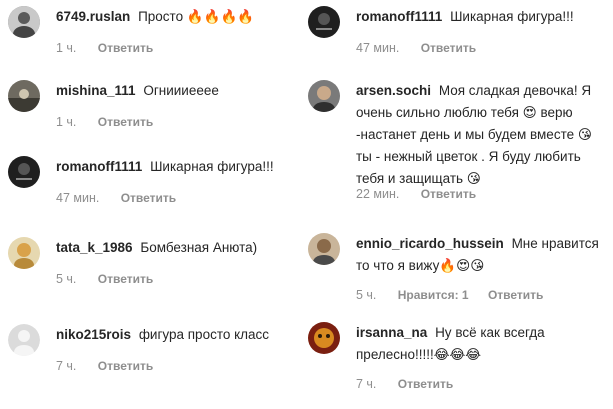 The height and width of the screenshot is (409, 613). Describe the element at coordinates (148, 108) in the screenshot. I see `comment-item: mishina_111 Огниииееее 1 ч. Ответить` at that location.